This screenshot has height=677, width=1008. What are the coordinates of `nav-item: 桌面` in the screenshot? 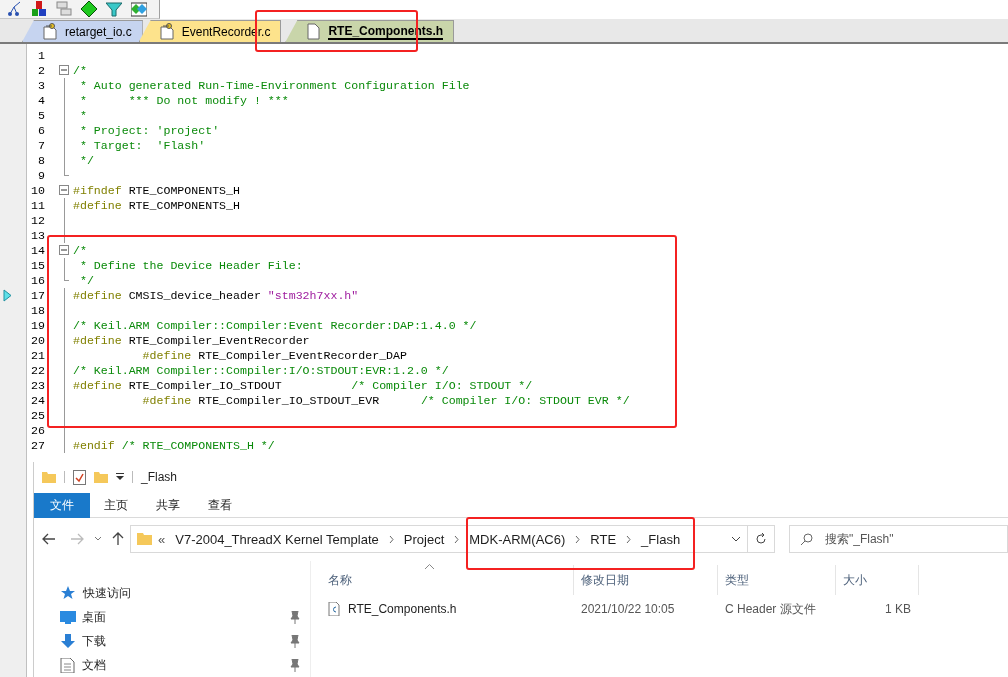 It's located at (172, 617).